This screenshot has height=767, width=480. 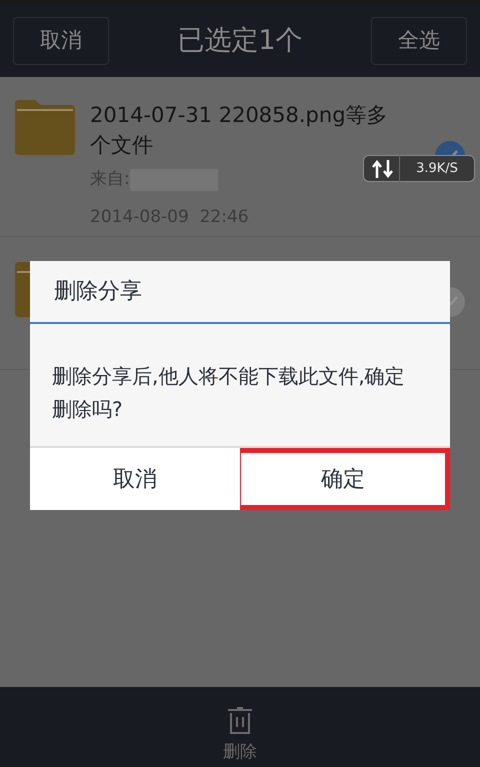 I want to click on speed-toast: 3.9K/S, so click(x=419, y=168).